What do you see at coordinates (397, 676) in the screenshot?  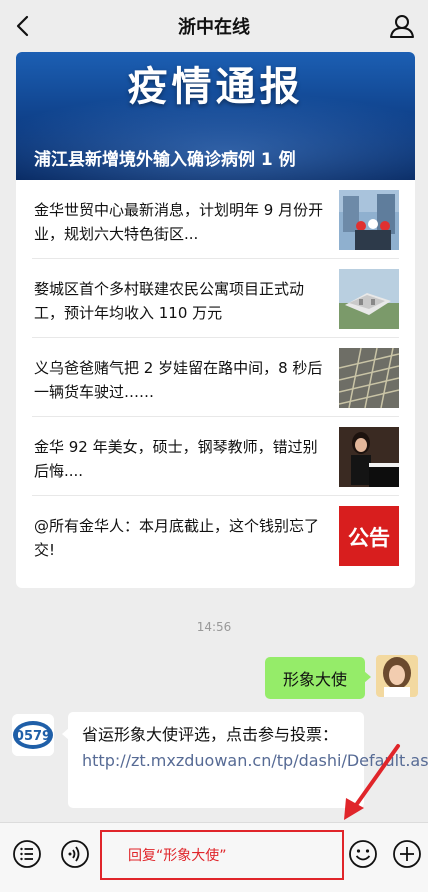 I see `user-avatar` at bounding box center [397, 676].